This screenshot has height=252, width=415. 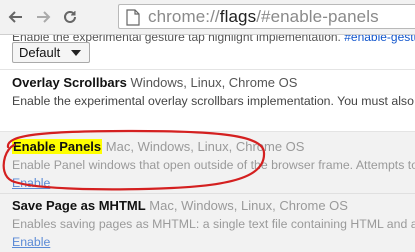 I want to click on page-icon, so click(x=133, y=17).